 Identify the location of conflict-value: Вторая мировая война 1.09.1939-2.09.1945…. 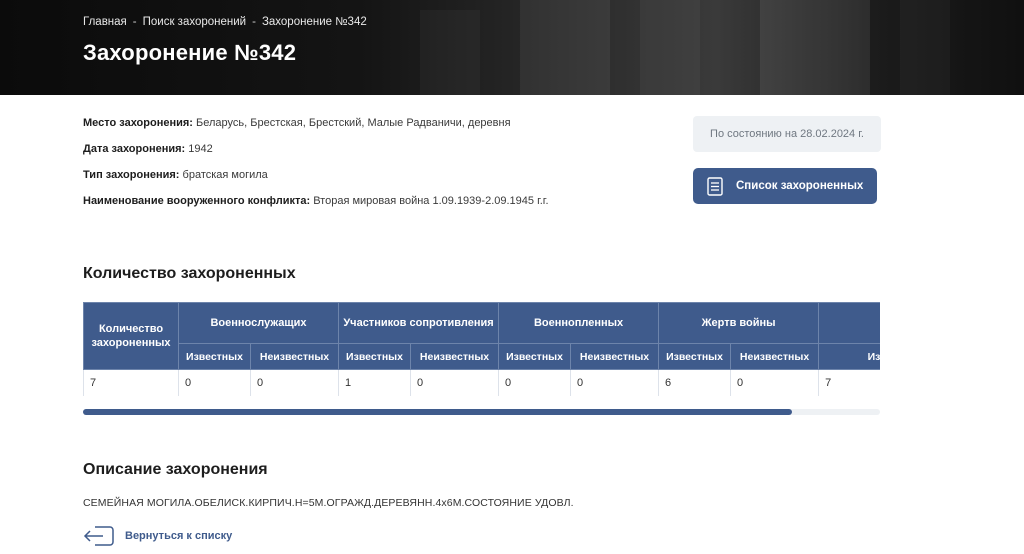
(431, 201).